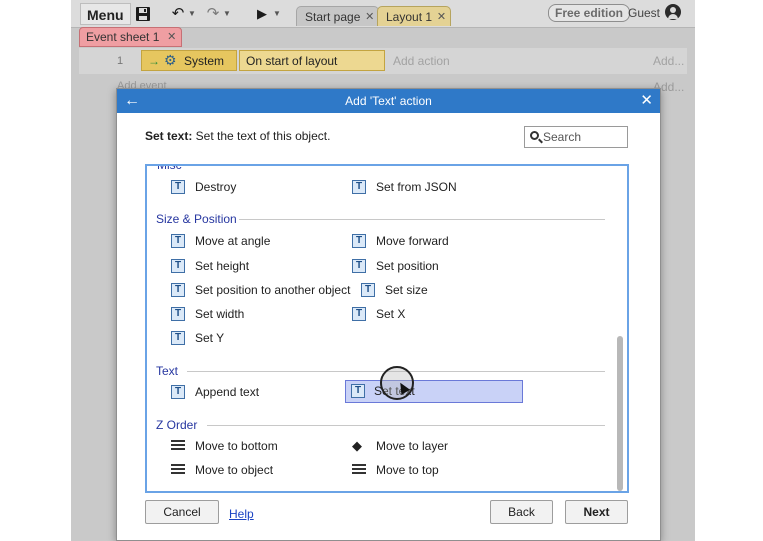 Image resolution: width=763 pixels, height=541 pixels. I want to click on condition-text: On start of layout, so click(312, 60).